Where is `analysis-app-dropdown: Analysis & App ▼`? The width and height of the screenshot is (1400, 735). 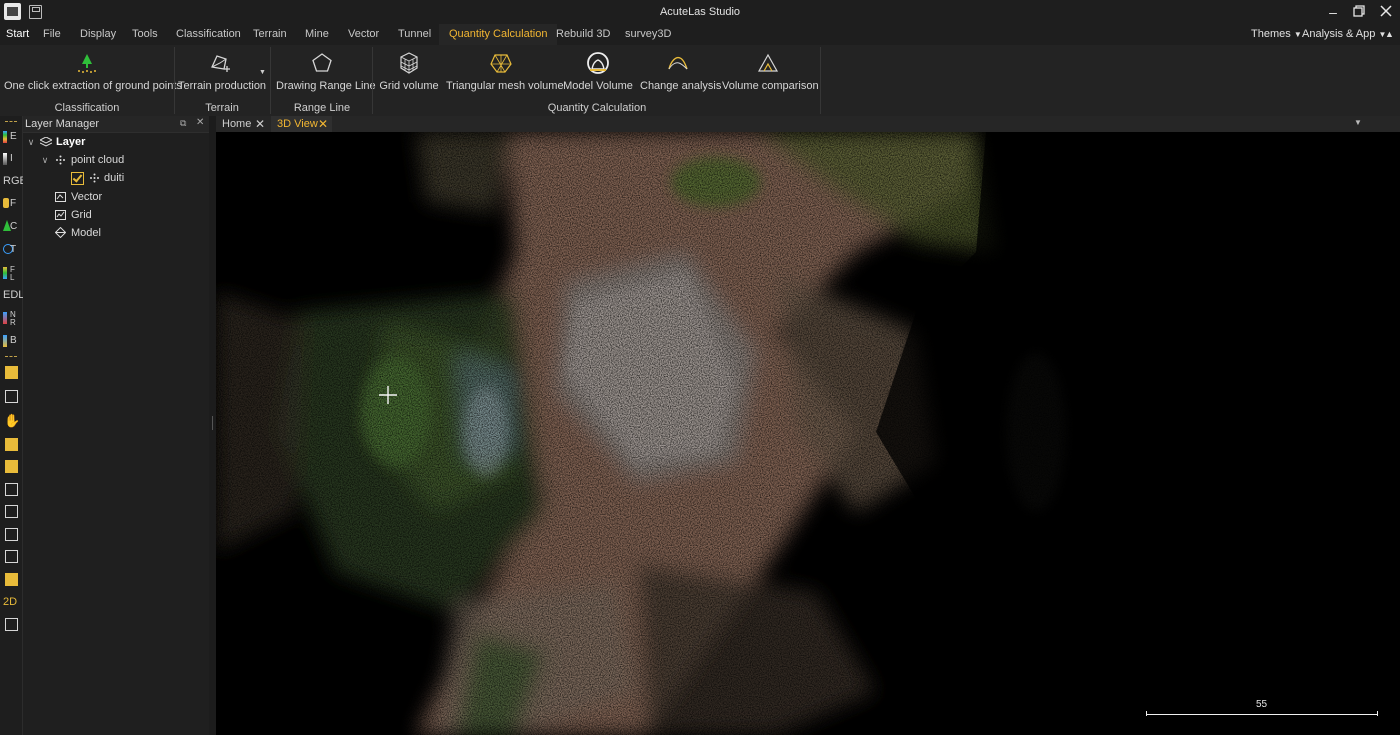 analysis-app-dropdown: Analysis & App ▼ is located at coordinates (1344, 34).